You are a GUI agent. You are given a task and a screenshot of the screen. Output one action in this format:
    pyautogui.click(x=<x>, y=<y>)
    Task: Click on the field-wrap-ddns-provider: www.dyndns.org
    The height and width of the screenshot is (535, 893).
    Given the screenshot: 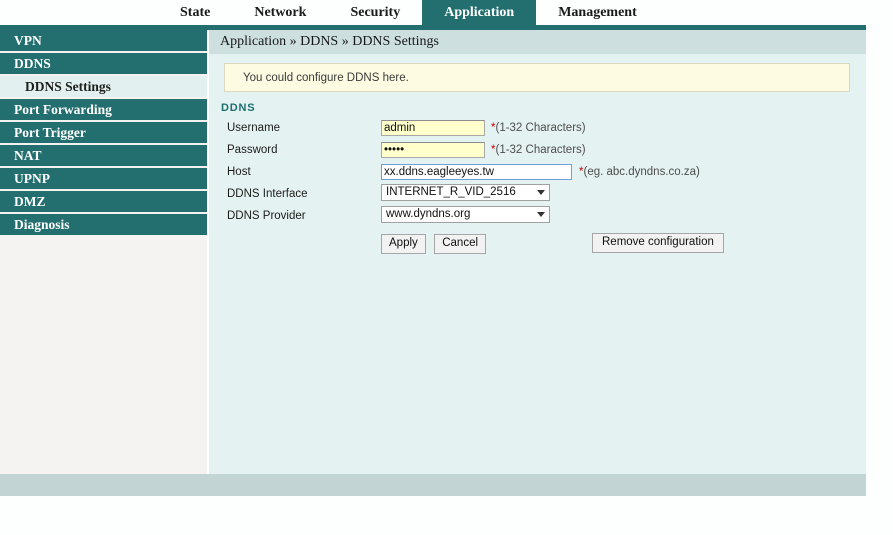 What is the action you would take?
    pyautogui.click(x=465, y=214)
    